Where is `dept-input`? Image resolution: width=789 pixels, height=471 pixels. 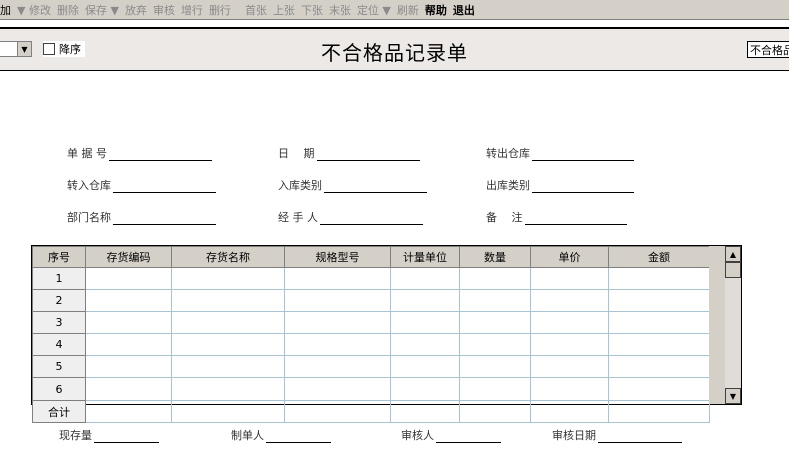
dept-input is located at coordinates (164, 218).